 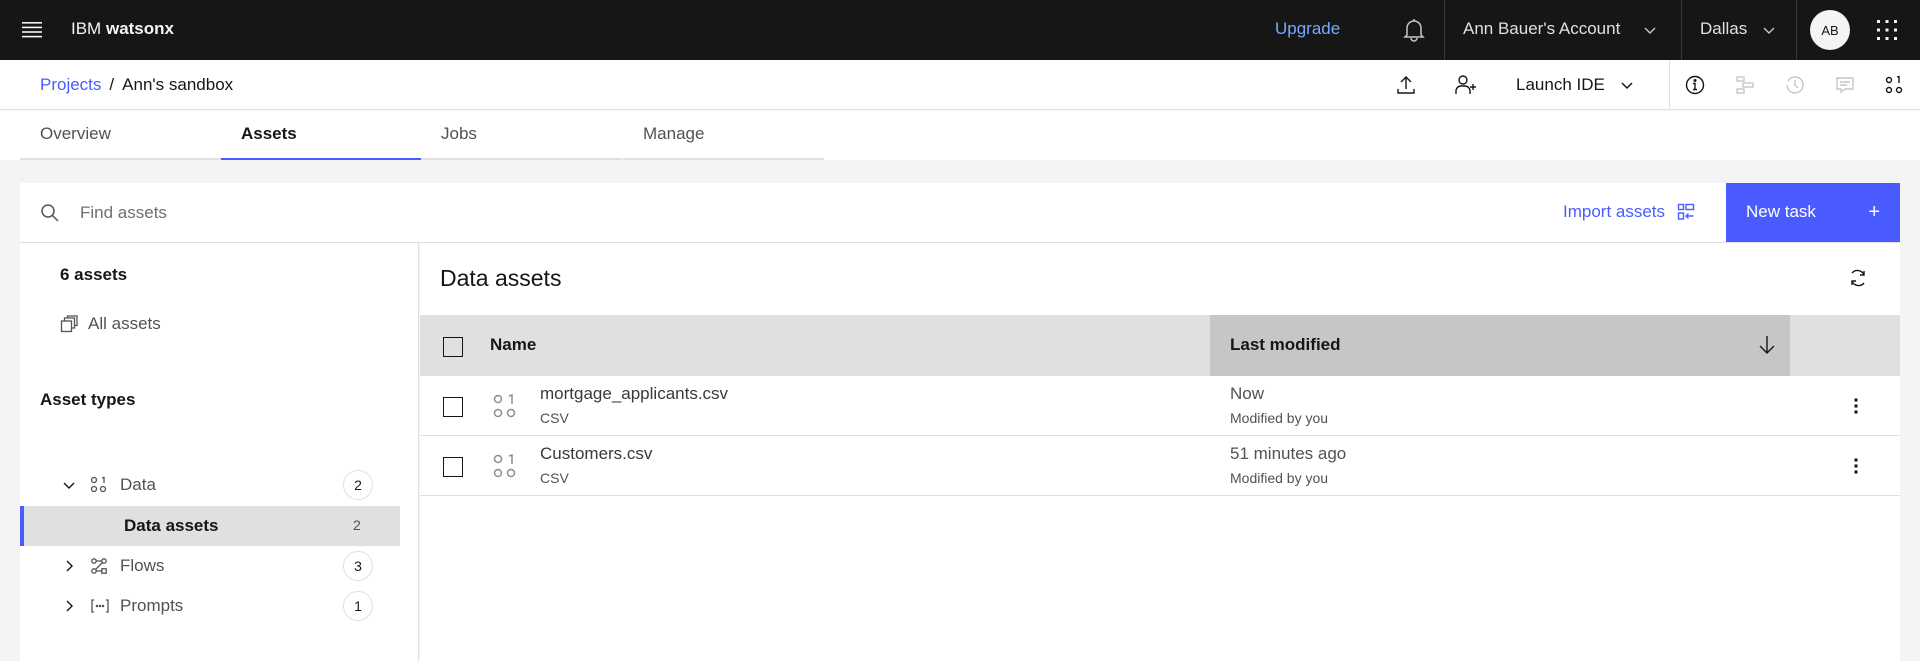 What do you see at coordinates (98, 484) in the screenshot?
I see `data-icon` at bounding box center [98, 484].